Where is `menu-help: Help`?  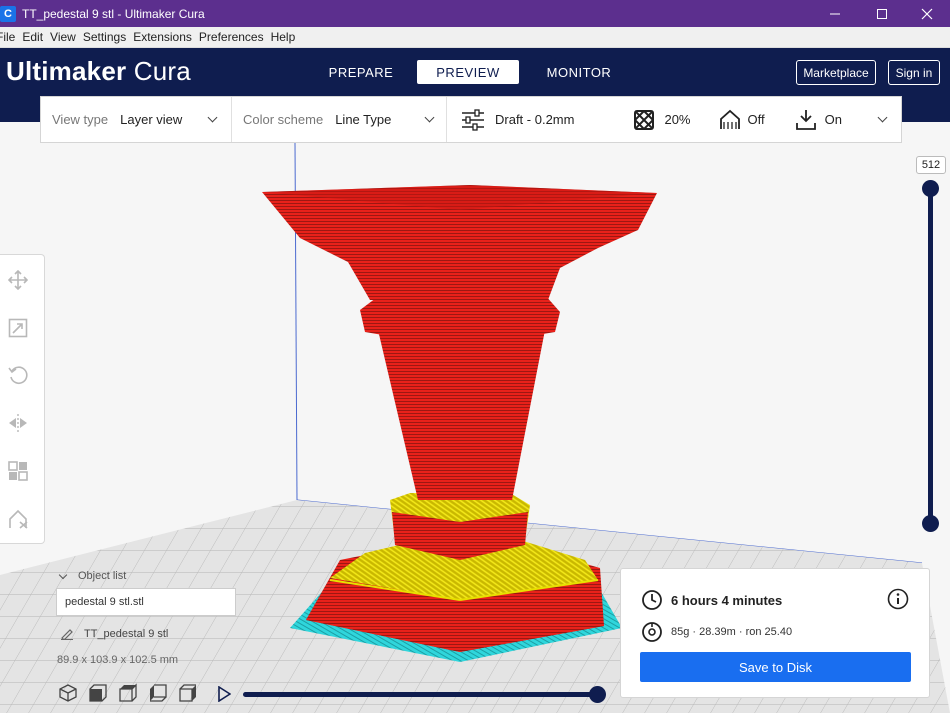 menu-help: Help is located at coordinates (283, 37).